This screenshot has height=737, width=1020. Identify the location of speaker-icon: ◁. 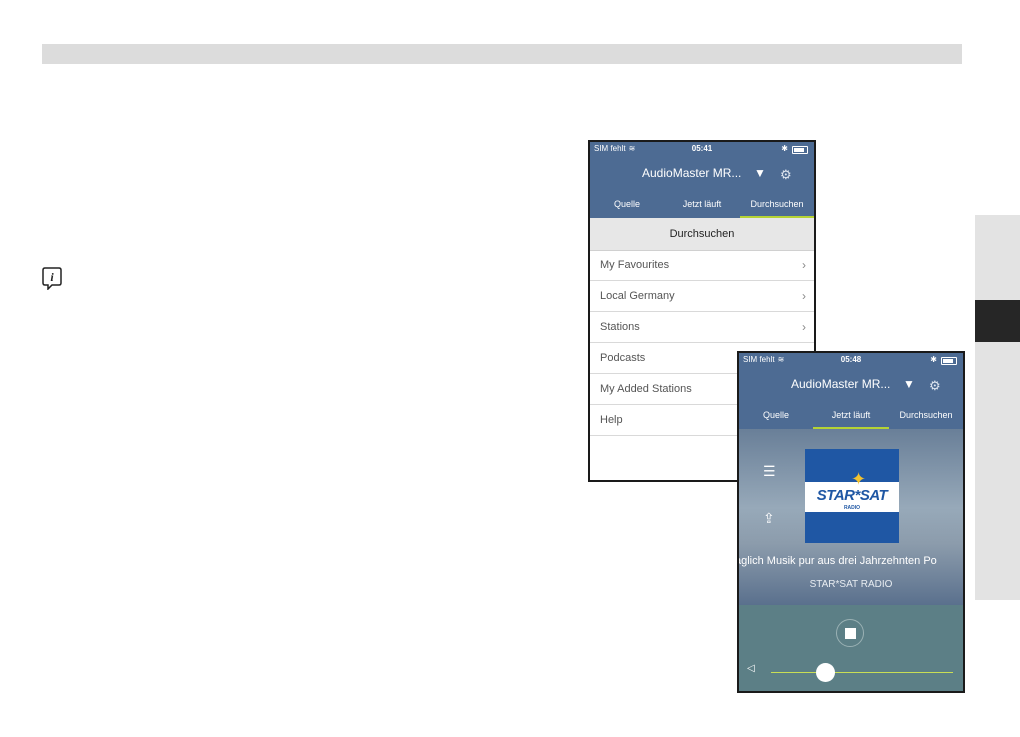
(751, 668).